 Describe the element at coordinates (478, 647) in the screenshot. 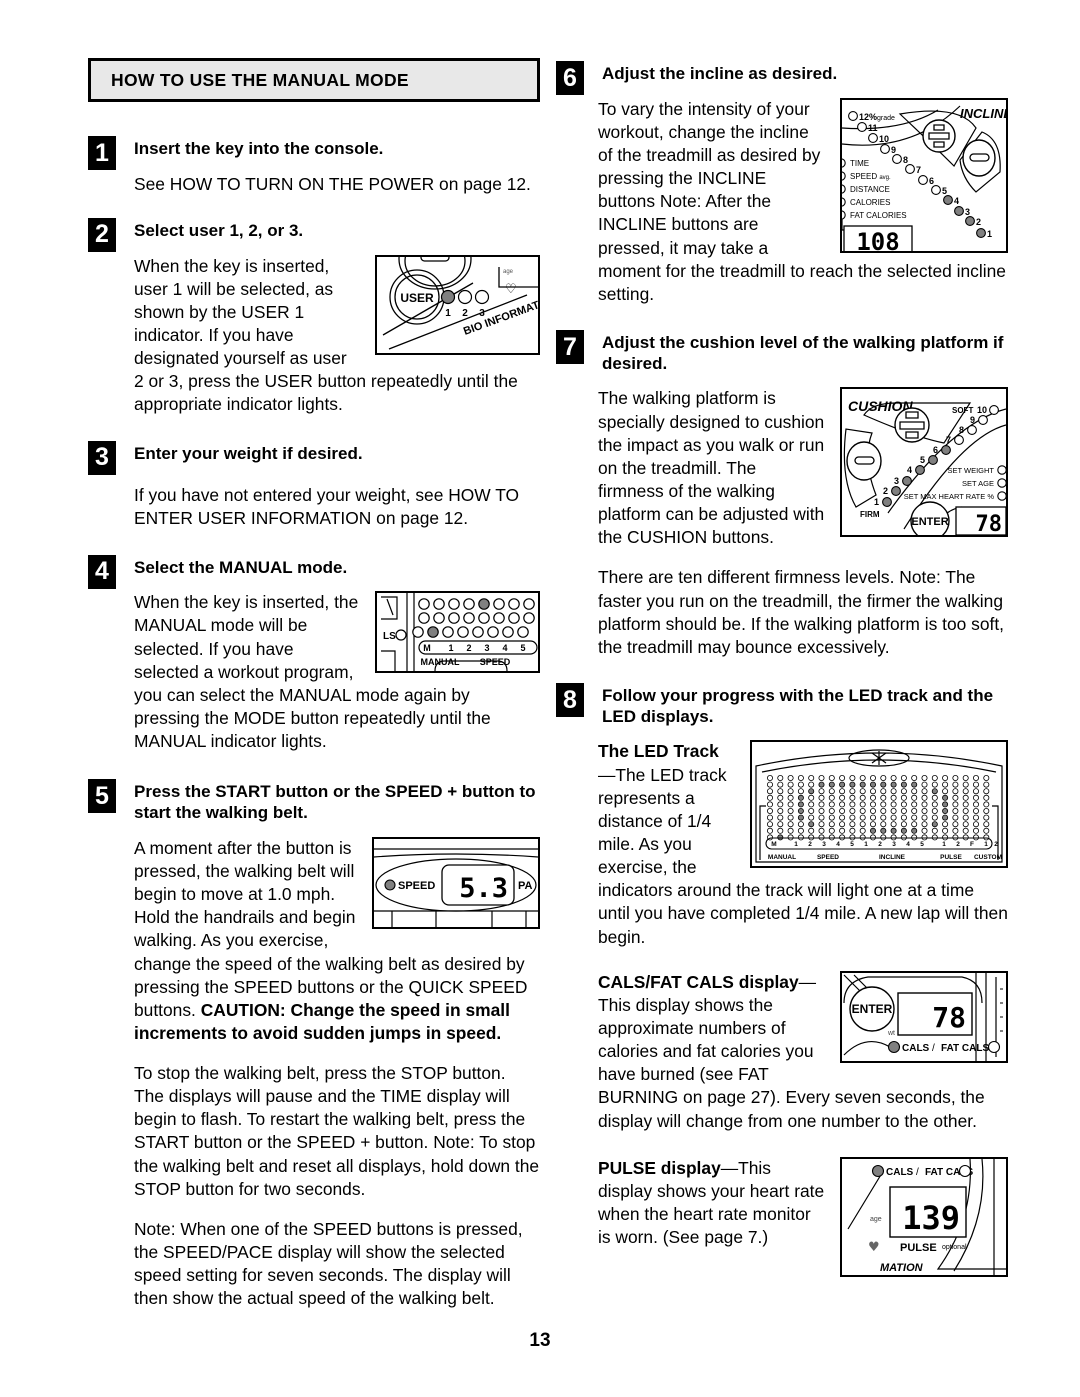

I see `scale-bar` at that location.